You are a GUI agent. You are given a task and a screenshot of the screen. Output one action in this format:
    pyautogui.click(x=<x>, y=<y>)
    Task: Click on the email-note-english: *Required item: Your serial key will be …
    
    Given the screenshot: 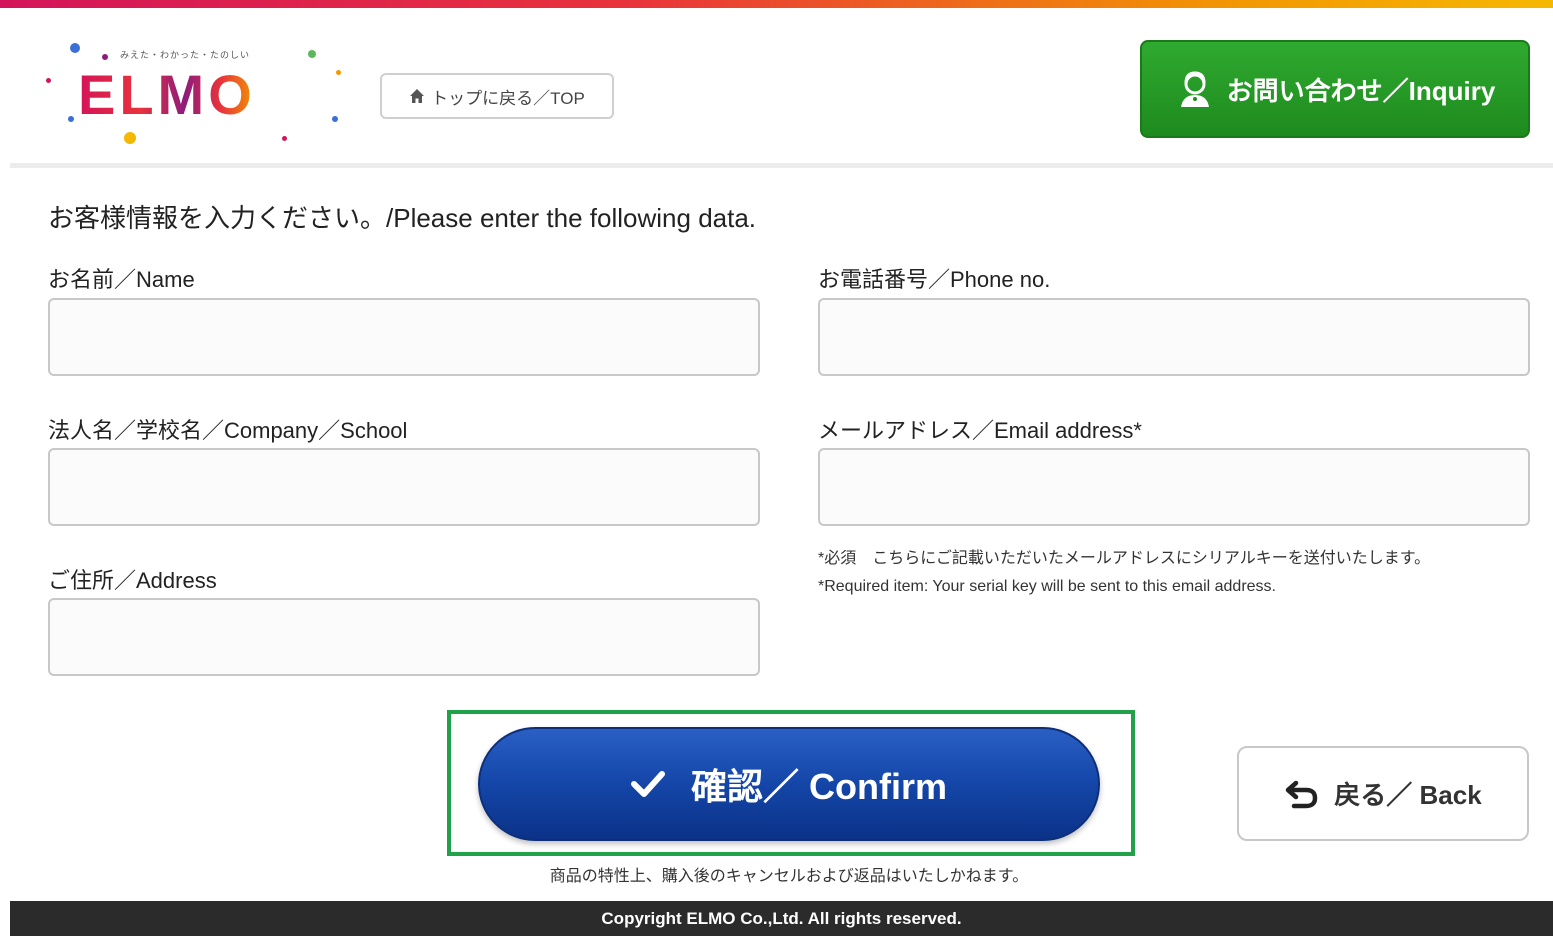 What is the action you would take?
    pyautogui.click(x=1047, y=586)
    